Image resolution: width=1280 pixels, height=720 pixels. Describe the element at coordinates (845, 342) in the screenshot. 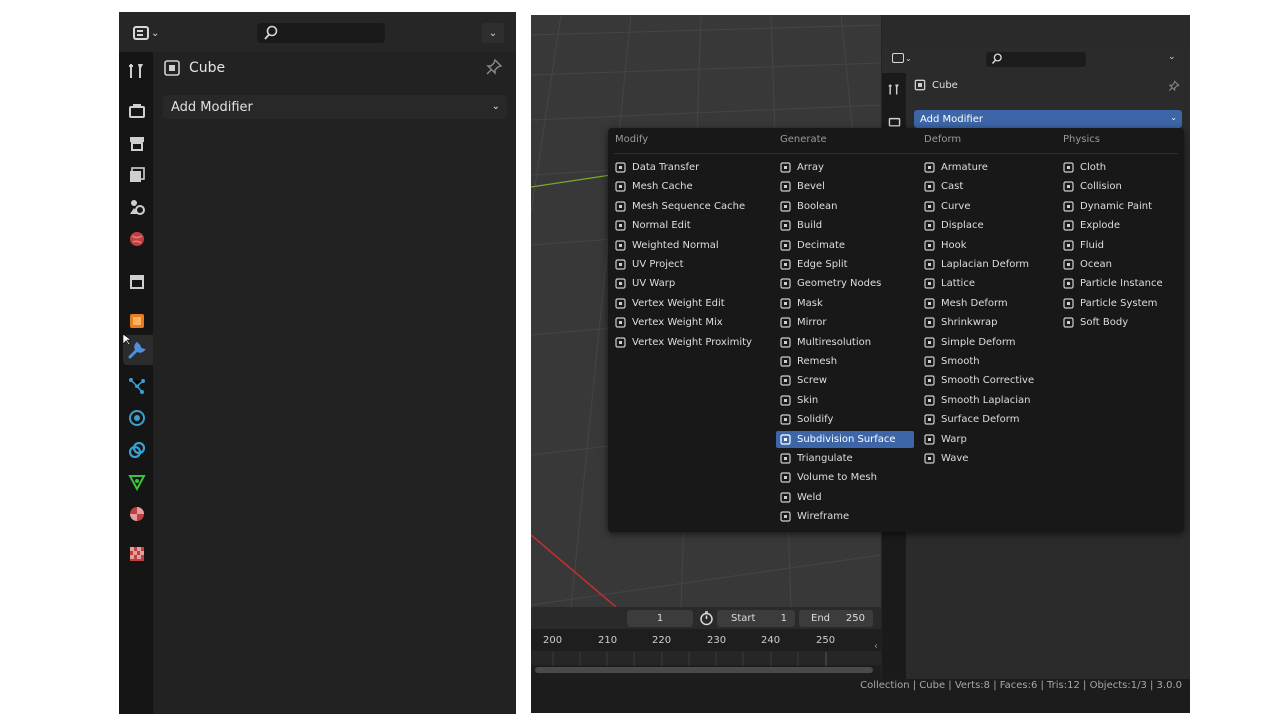

I see `menu-item-multiresolution: Multiresolution` at that location.